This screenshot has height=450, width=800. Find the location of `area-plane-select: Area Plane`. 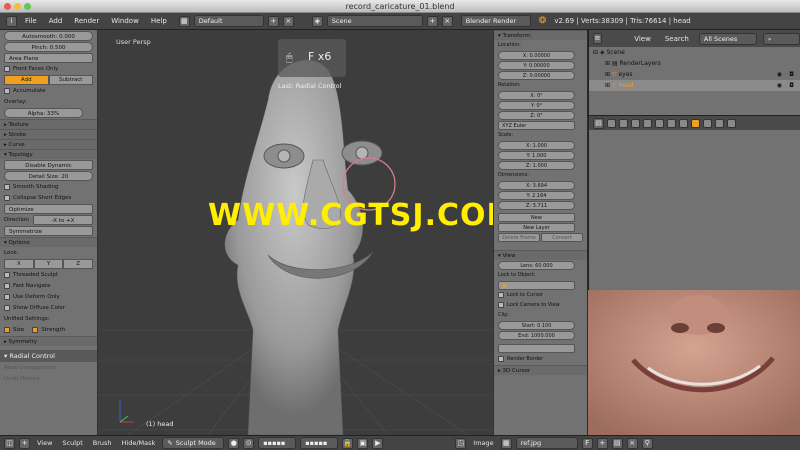

area-plane-select: Area Plane is located at coordinates (48, 58).